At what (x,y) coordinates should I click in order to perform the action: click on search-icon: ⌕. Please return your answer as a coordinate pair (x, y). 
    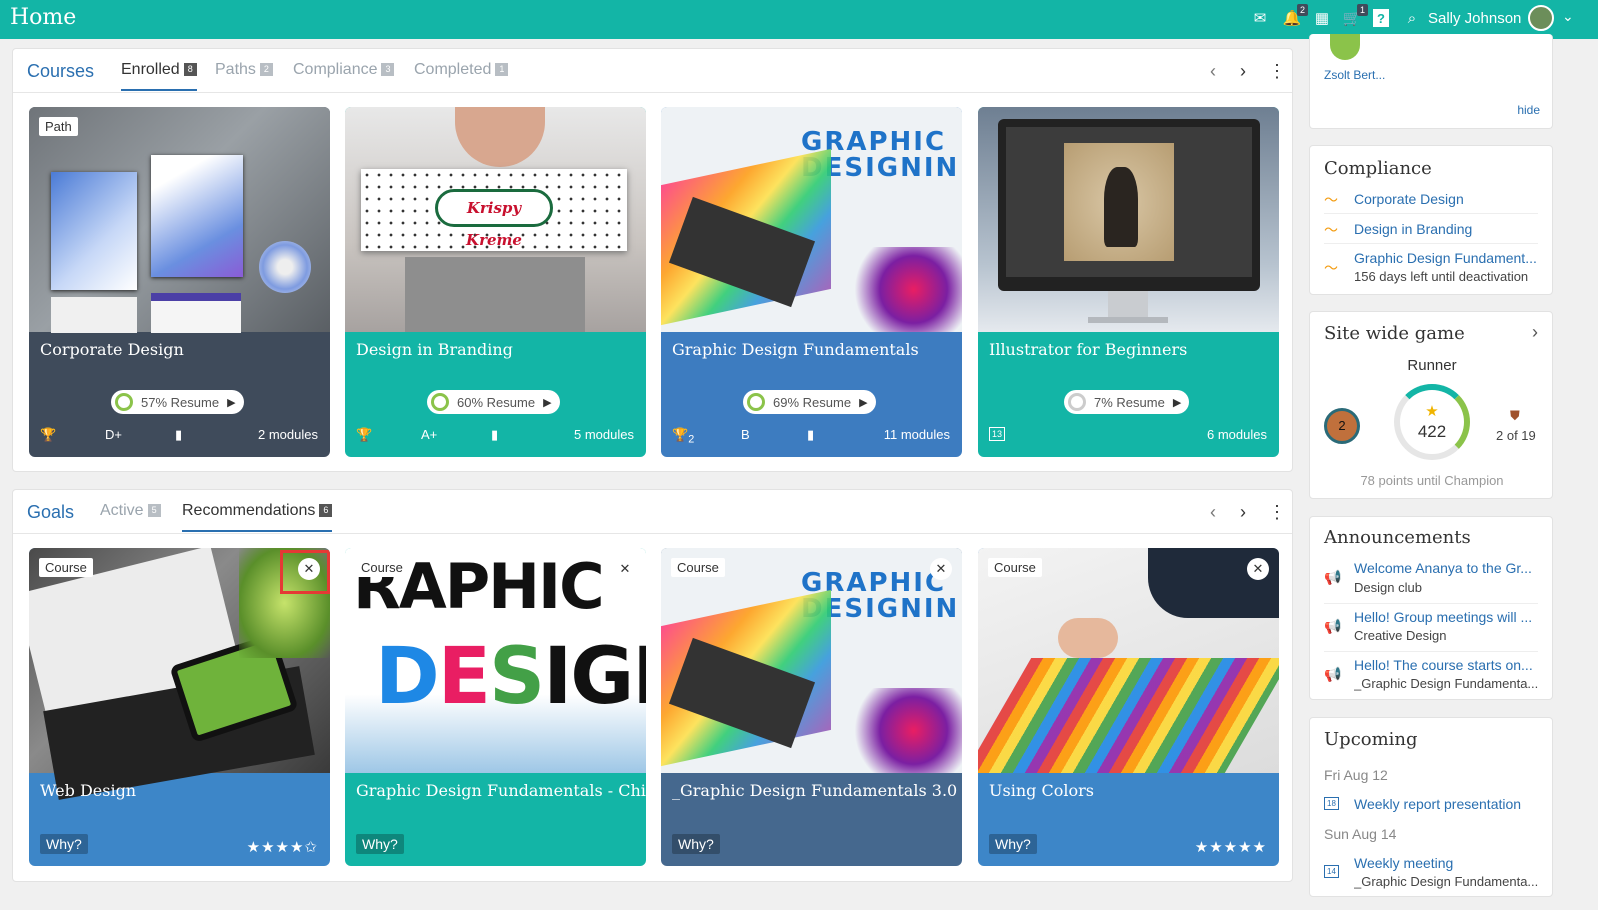
    Looking at the image, I should click on (1412, 18).